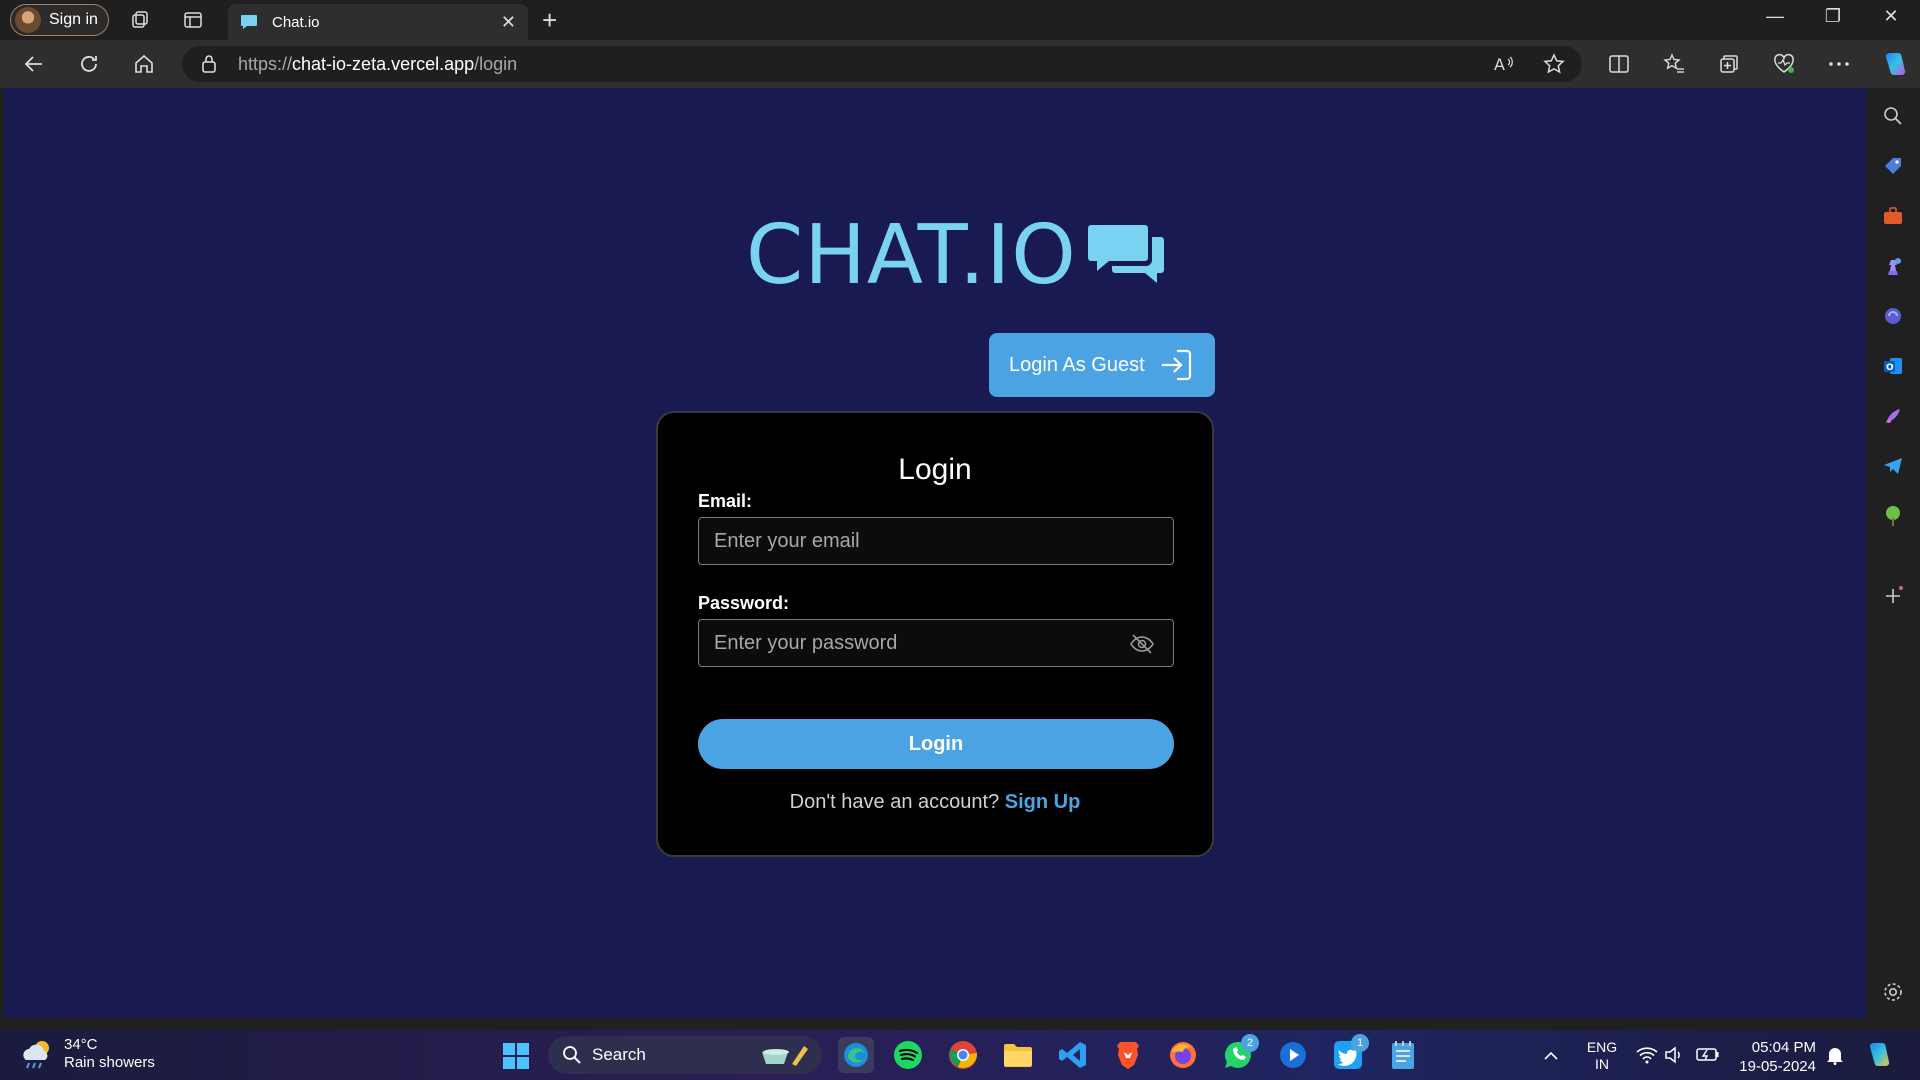  Describe the element at coordinates (1183, 1055) in the screenshot. I see `taskbar-firefox-icon` at that location.